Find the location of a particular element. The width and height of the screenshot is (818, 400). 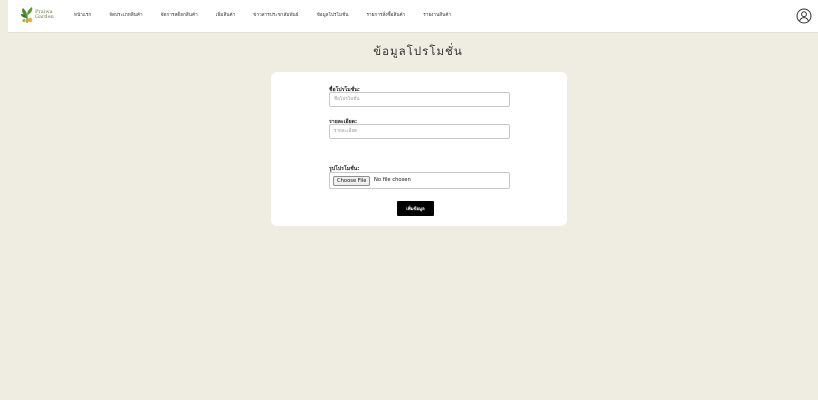

nav-item-report: รายงานสินค้า is located at coordinates (437, 15).